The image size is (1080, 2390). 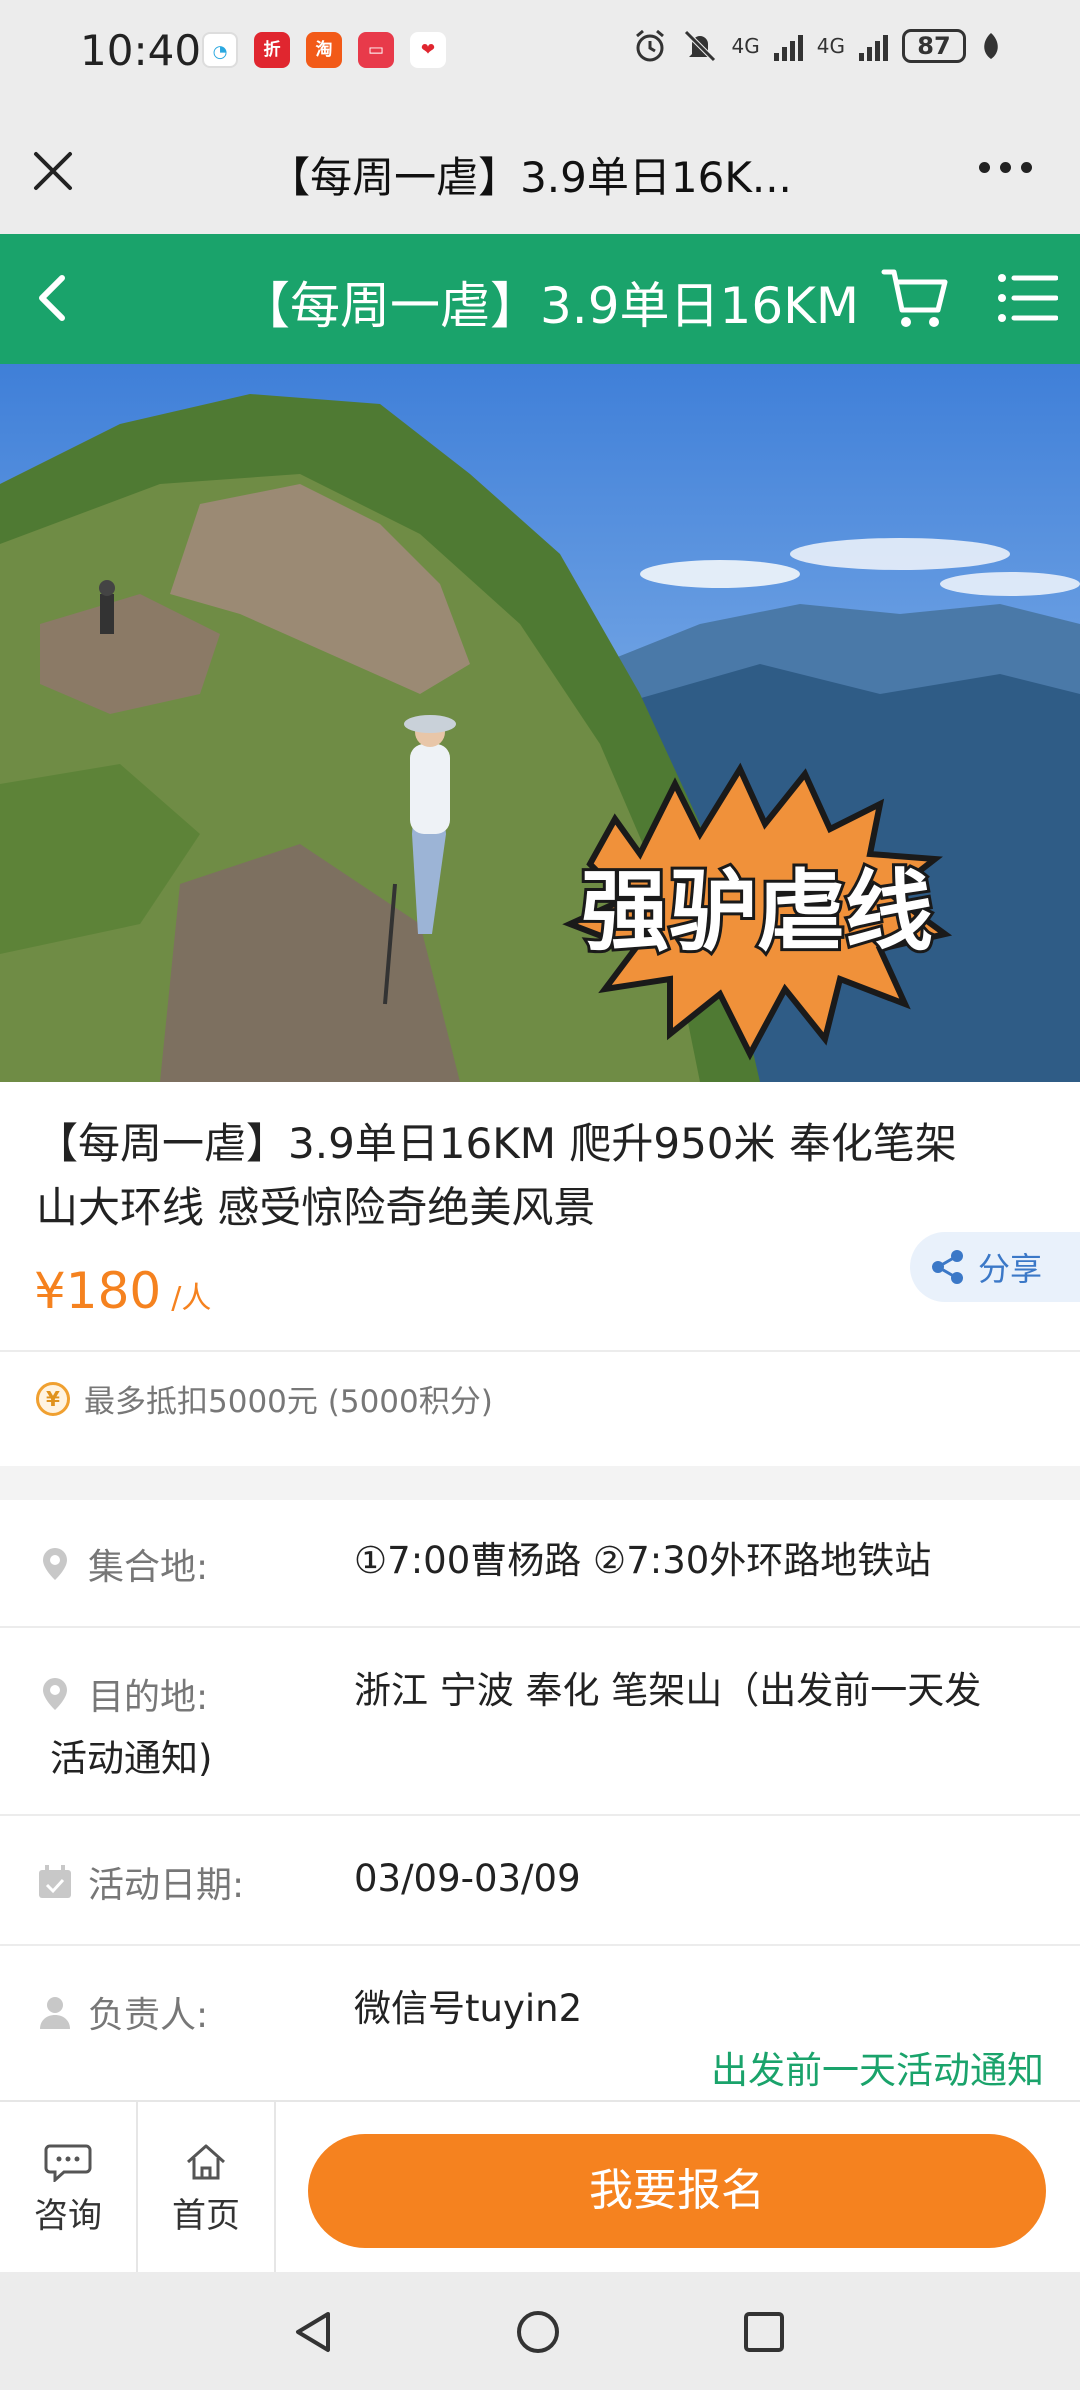 I want to click on home-icon, so click(x=206, y=2162).